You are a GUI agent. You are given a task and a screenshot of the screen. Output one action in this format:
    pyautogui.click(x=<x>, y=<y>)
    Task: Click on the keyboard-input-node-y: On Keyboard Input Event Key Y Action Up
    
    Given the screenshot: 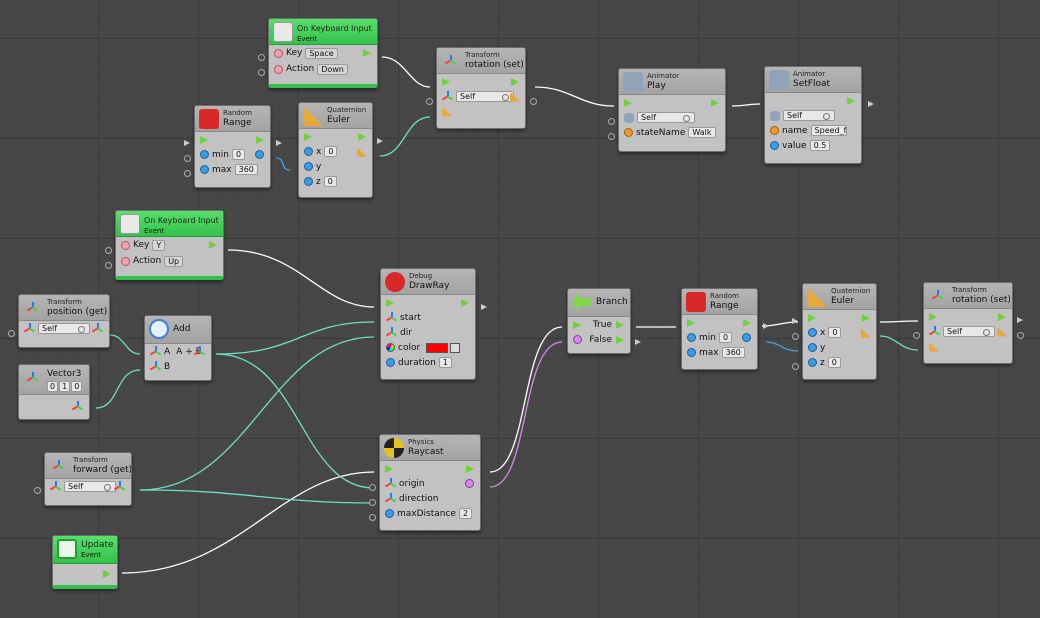 What is the action you would take?
    pyautogui.click(x=169, y=245)
    